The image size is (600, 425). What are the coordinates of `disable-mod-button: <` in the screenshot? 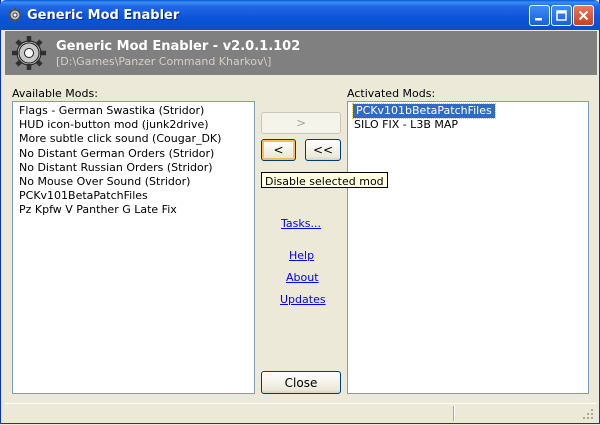 It's located at (278, 150).